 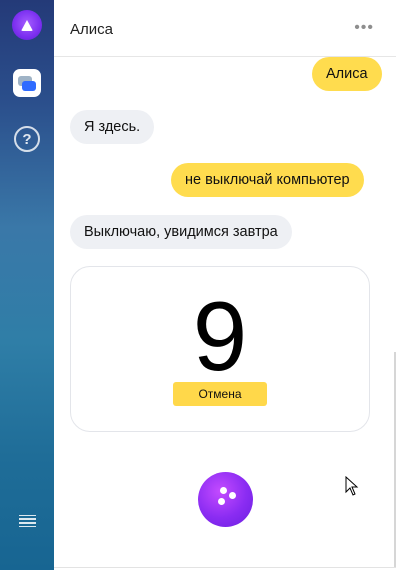 What do you see at coordinates (347, 74) in the screenshot?
I see `user-message: Алиса` at bounding box center [347, 74].